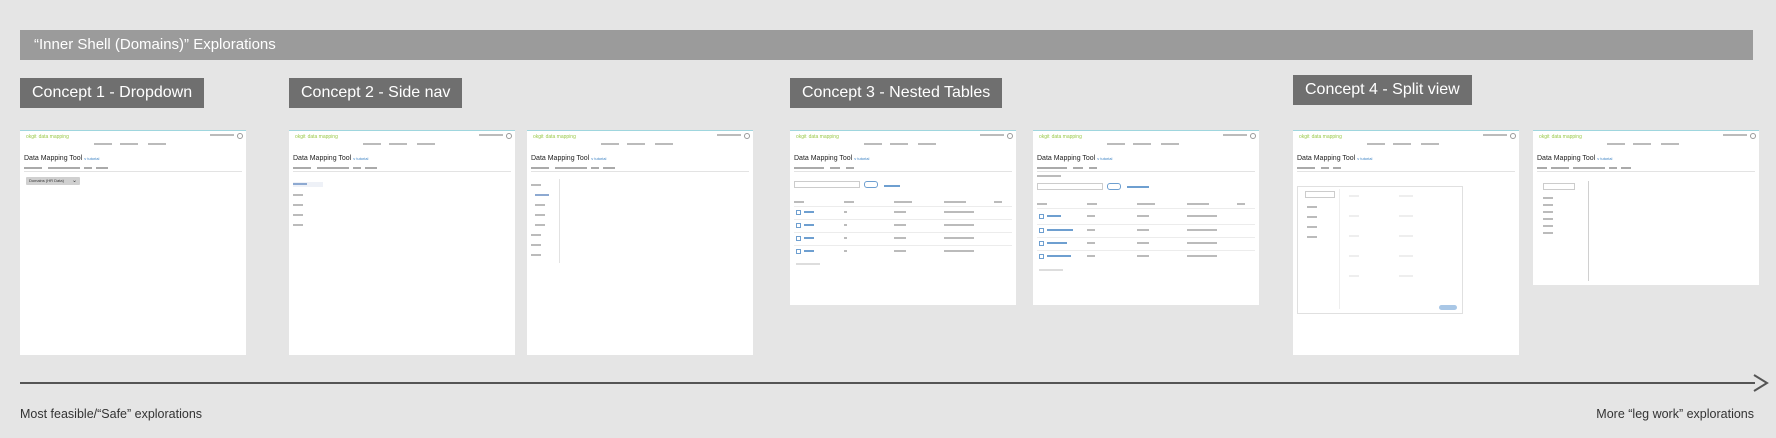 Image resolution: width=1776 pixels, height=438 pixels. What do you see at coordinates (74, 181) in the screenshot?
I see `chevron-down-icon: ⌄` at bounding box center [74, 181].